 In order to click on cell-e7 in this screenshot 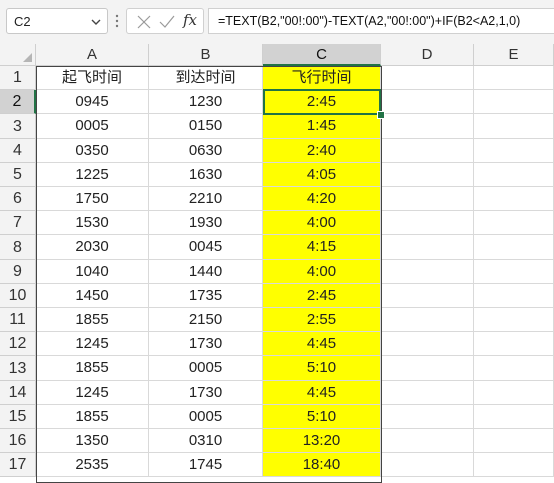, I will do `click(514, 223)`.